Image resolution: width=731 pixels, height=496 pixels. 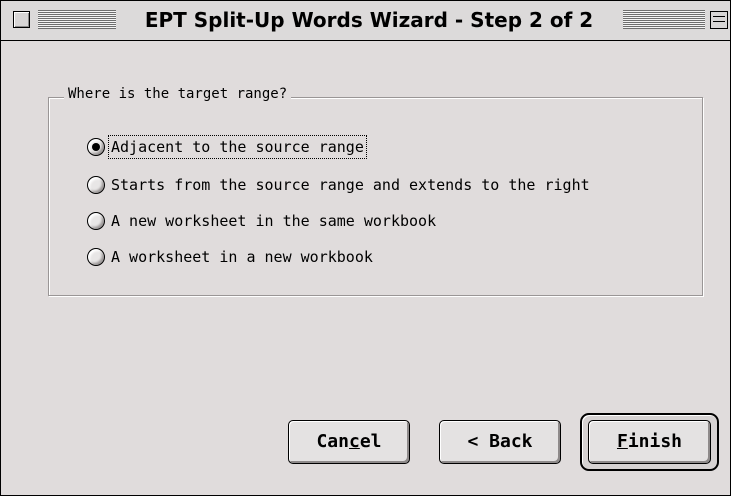 I want to click on option-new-worksheet: A new worksheet in the same workbook, so click(x=262, y=221).